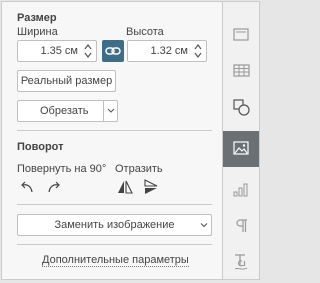 The image size is (320, 283). I want to click on replace-image-label: Заменить изображение, so click(114, 225).